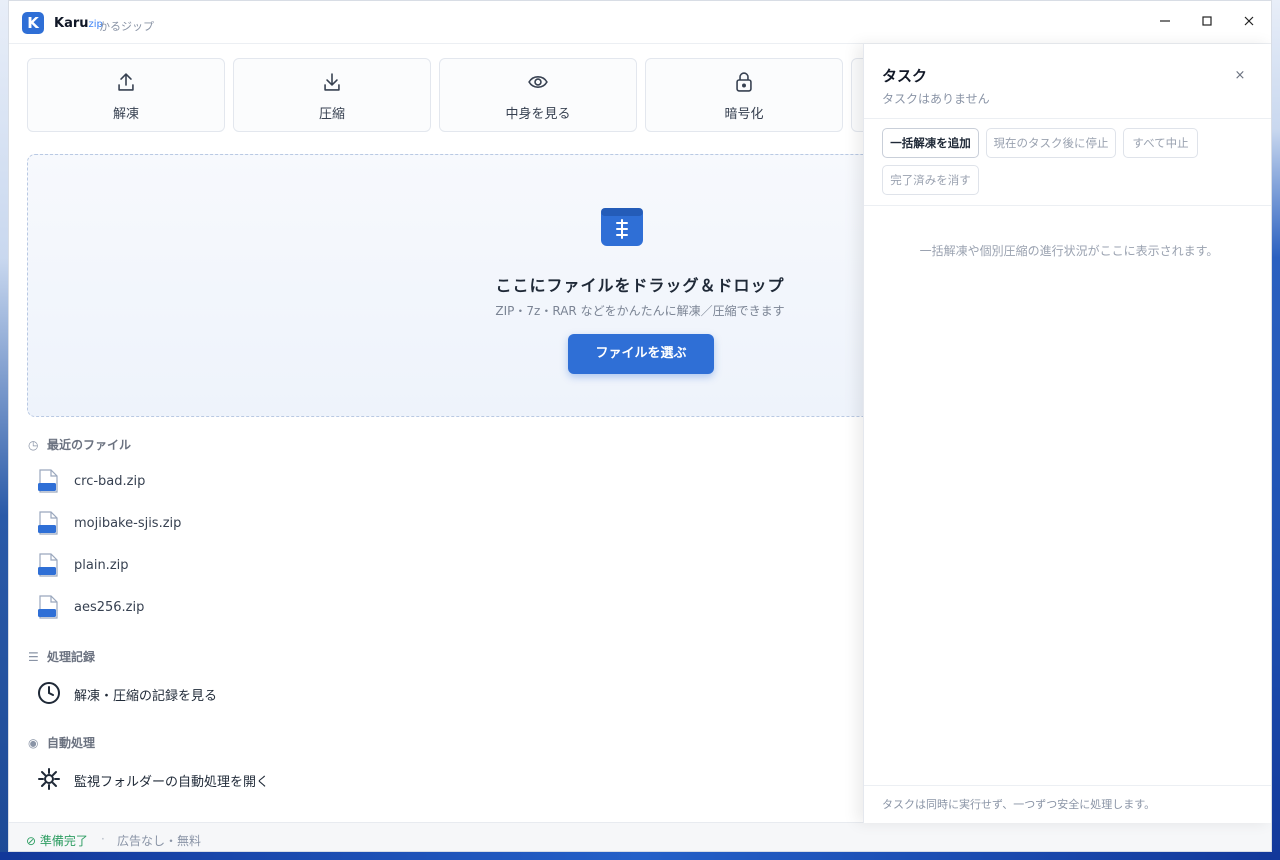 This screenshot has width=1280, height=860. What do you see at coordinates (936, 99) in the screenshot?
I see `task-panel-subtitle: タスクはありません` at bounding box center [936, 99].